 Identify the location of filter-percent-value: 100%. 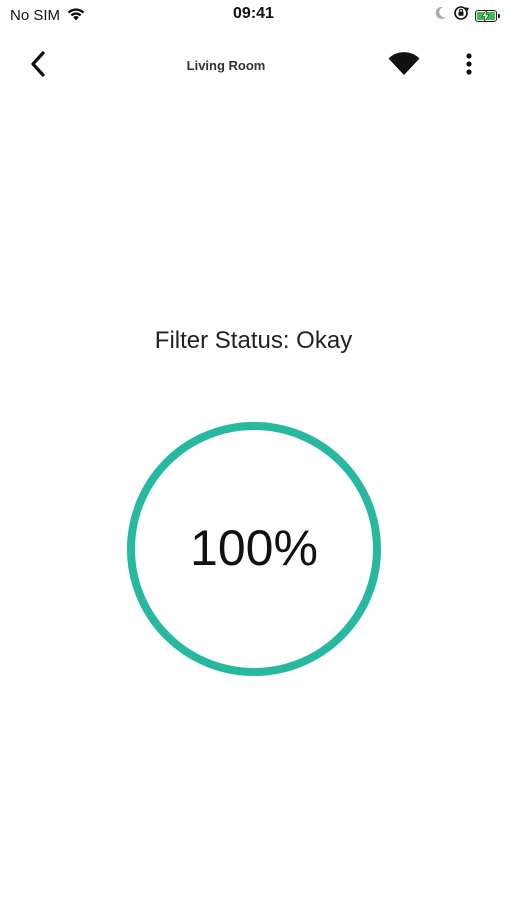
(254, 548).